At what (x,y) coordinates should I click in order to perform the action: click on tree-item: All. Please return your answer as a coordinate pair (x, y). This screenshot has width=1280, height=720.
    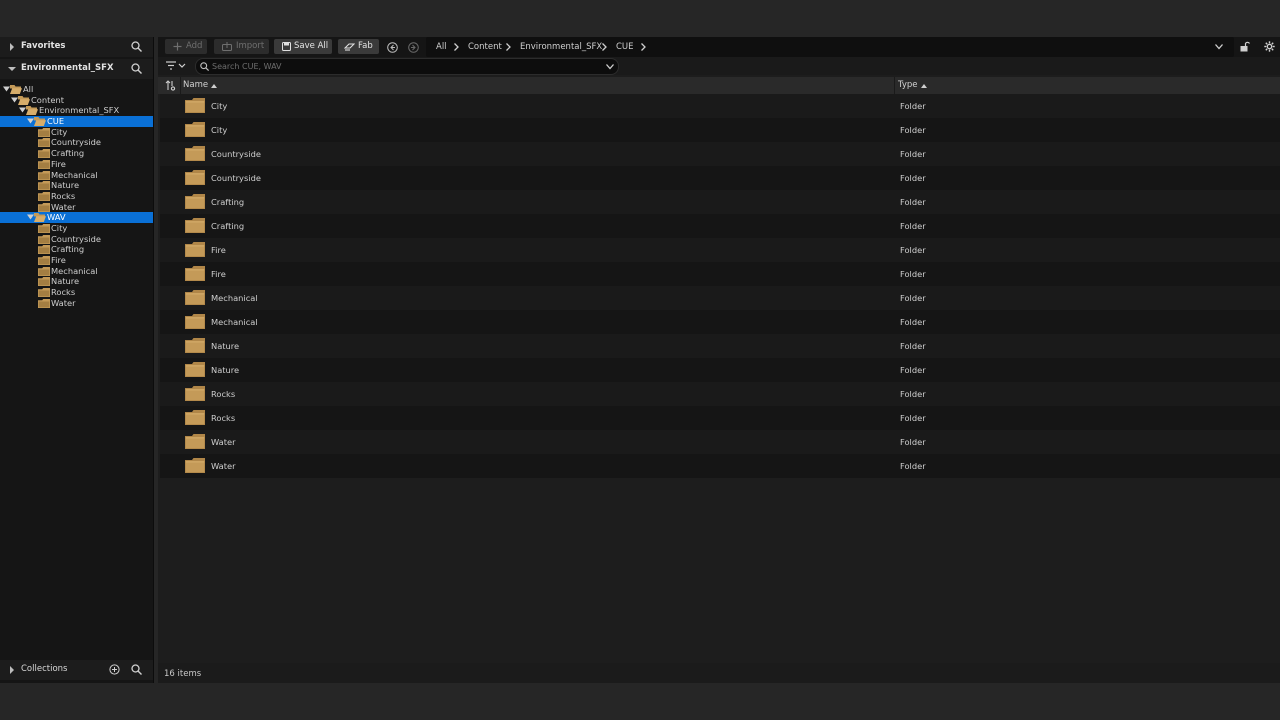
    Looking at the image, I should click on (76, 89).